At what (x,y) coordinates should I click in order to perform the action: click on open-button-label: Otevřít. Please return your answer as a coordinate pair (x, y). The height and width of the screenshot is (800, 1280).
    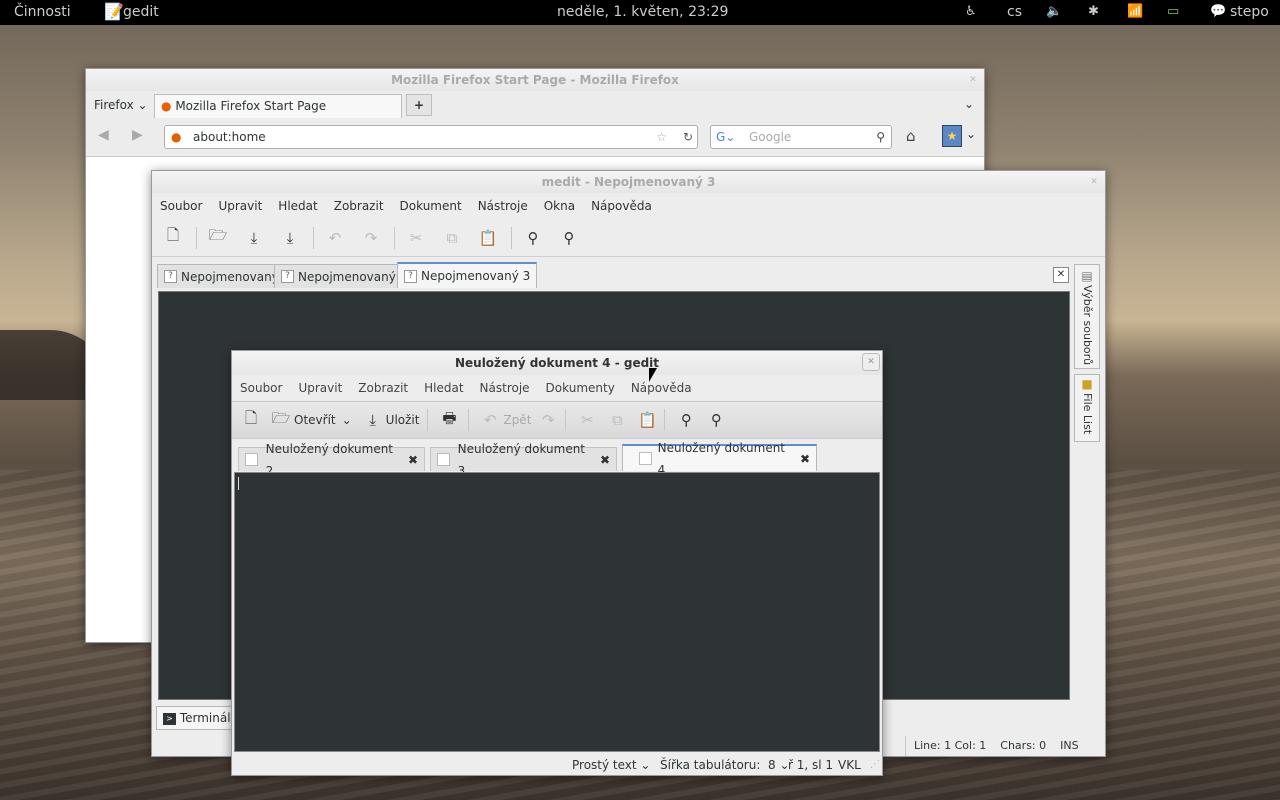
    Looking at the image, I should click on (315, 420).